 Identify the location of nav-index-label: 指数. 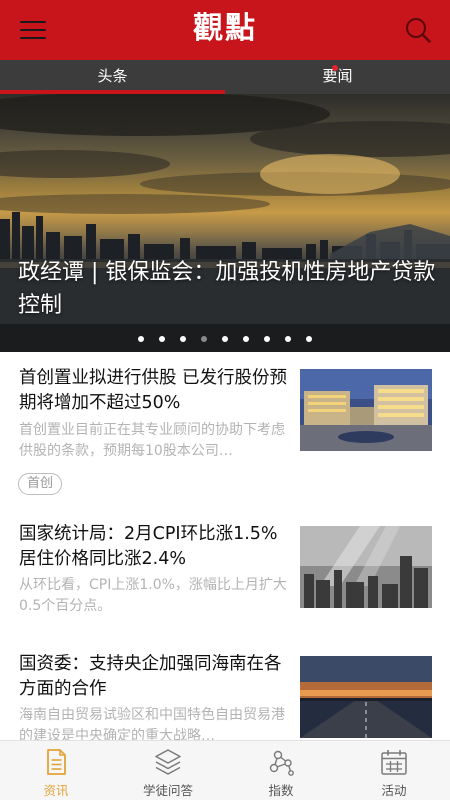
(281, 790).